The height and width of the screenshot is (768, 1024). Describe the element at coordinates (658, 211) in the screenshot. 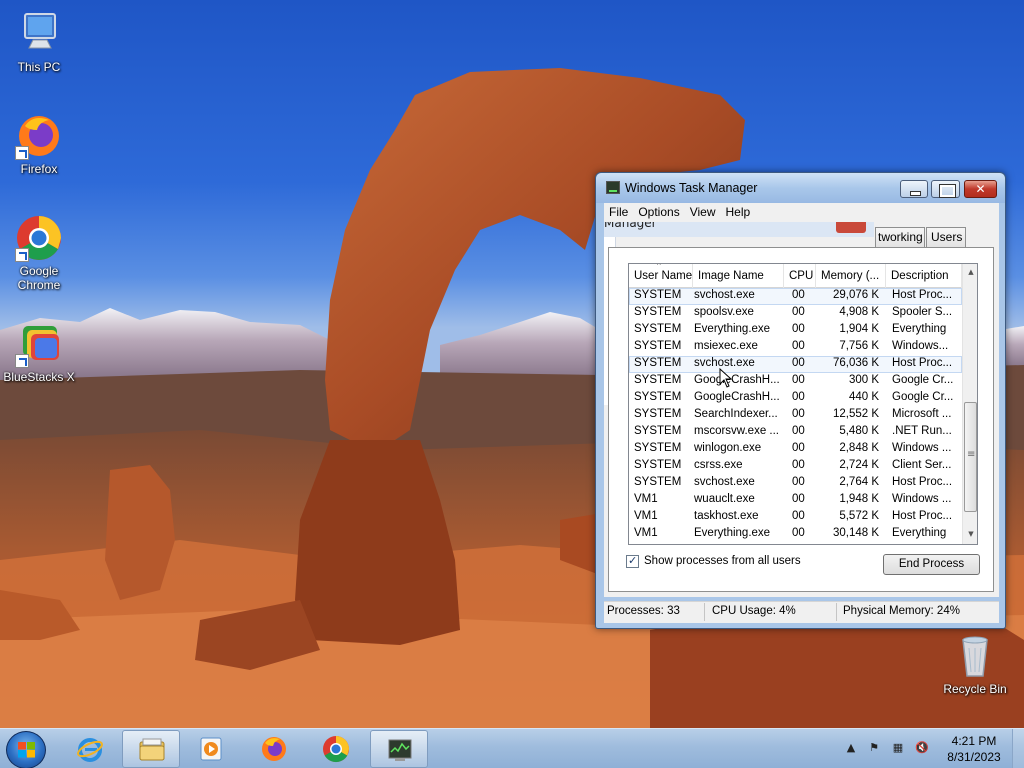

I see `menu-options: Options` at that location.